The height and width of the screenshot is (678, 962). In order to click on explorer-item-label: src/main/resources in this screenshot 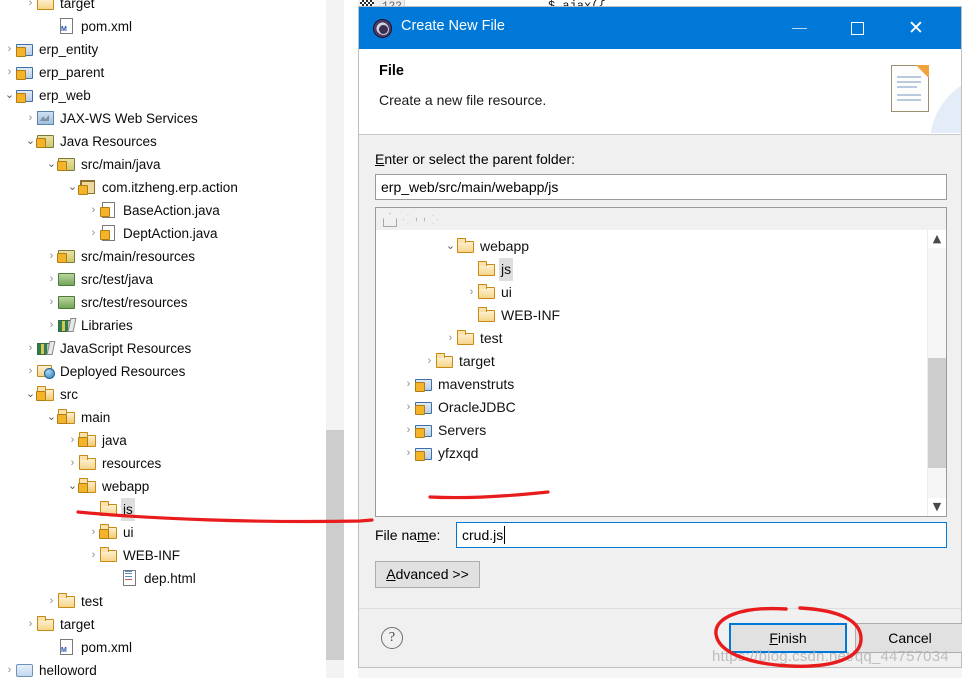, I will do `click(138, 256)`.